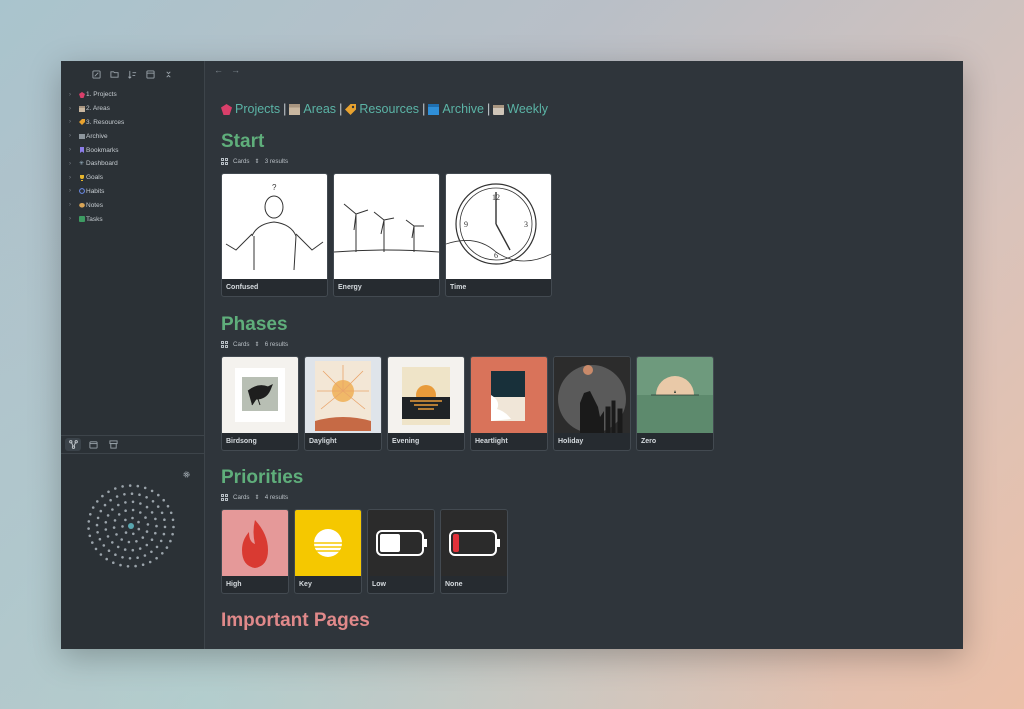 Image resolution: width=1024 pixels, height=709 pixels. Describe the element at coordinates (132, 219) in the screenshot. I see `tree-item-tasks: › Tasks` at that location.